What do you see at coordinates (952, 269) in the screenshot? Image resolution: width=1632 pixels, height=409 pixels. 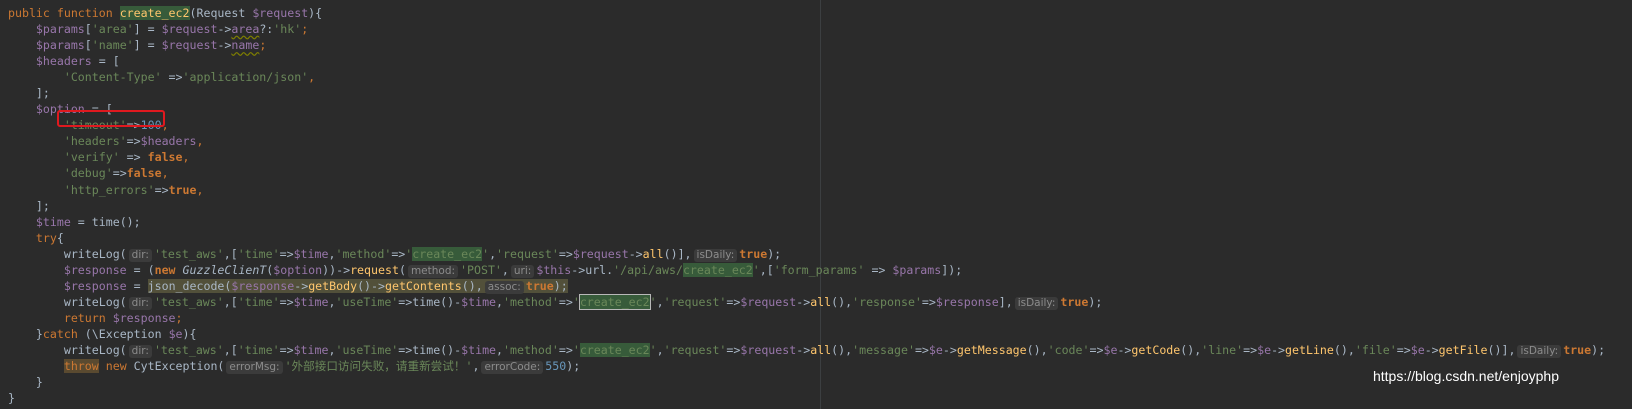 I see `code-text: ]);` at bounding box center [952, 269].